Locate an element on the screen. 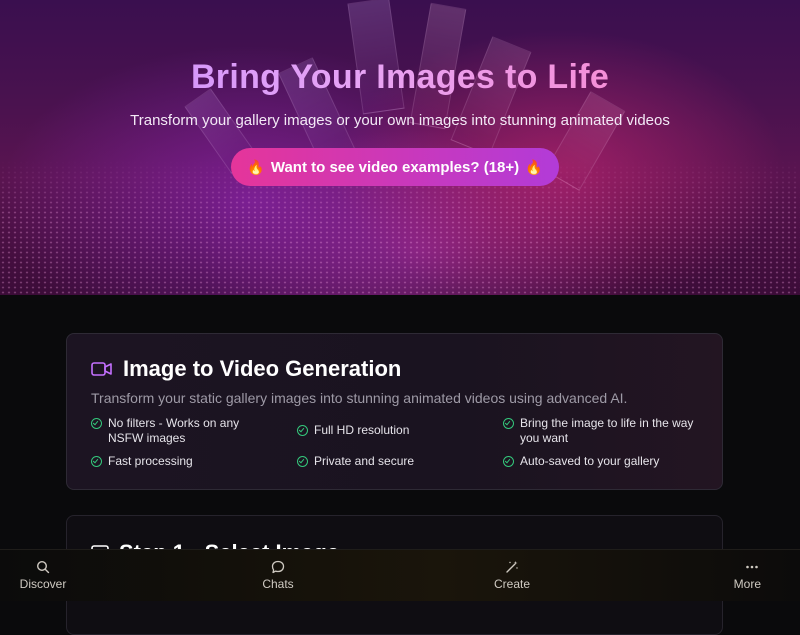 Image resolution: width=800 pixels, height=635 pixels. feature-label: No filters - Works on any NSFW images is located at coordinates (174, 430).